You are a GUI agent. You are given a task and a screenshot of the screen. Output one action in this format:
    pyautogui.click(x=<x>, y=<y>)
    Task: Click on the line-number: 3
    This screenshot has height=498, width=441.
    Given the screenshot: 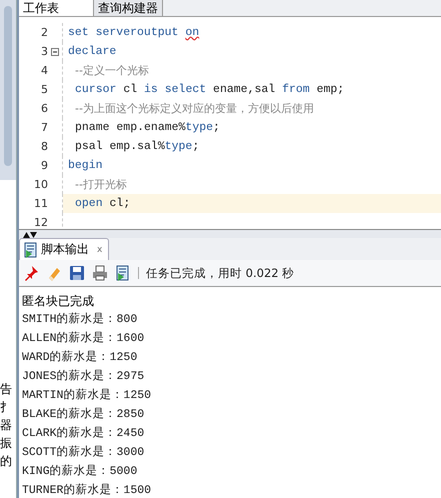 What is the action you would take?
    pyautogui.click(x=44, y=51)
    